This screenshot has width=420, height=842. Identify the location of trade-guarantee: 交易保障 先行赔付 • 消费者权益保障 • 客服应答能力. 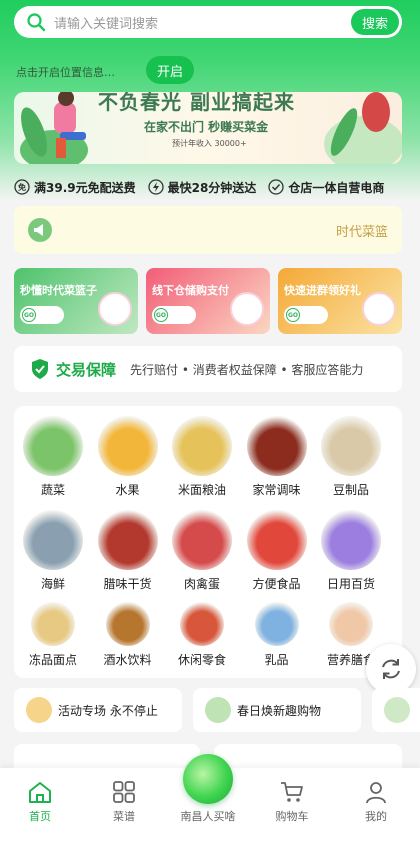
(208, 369).